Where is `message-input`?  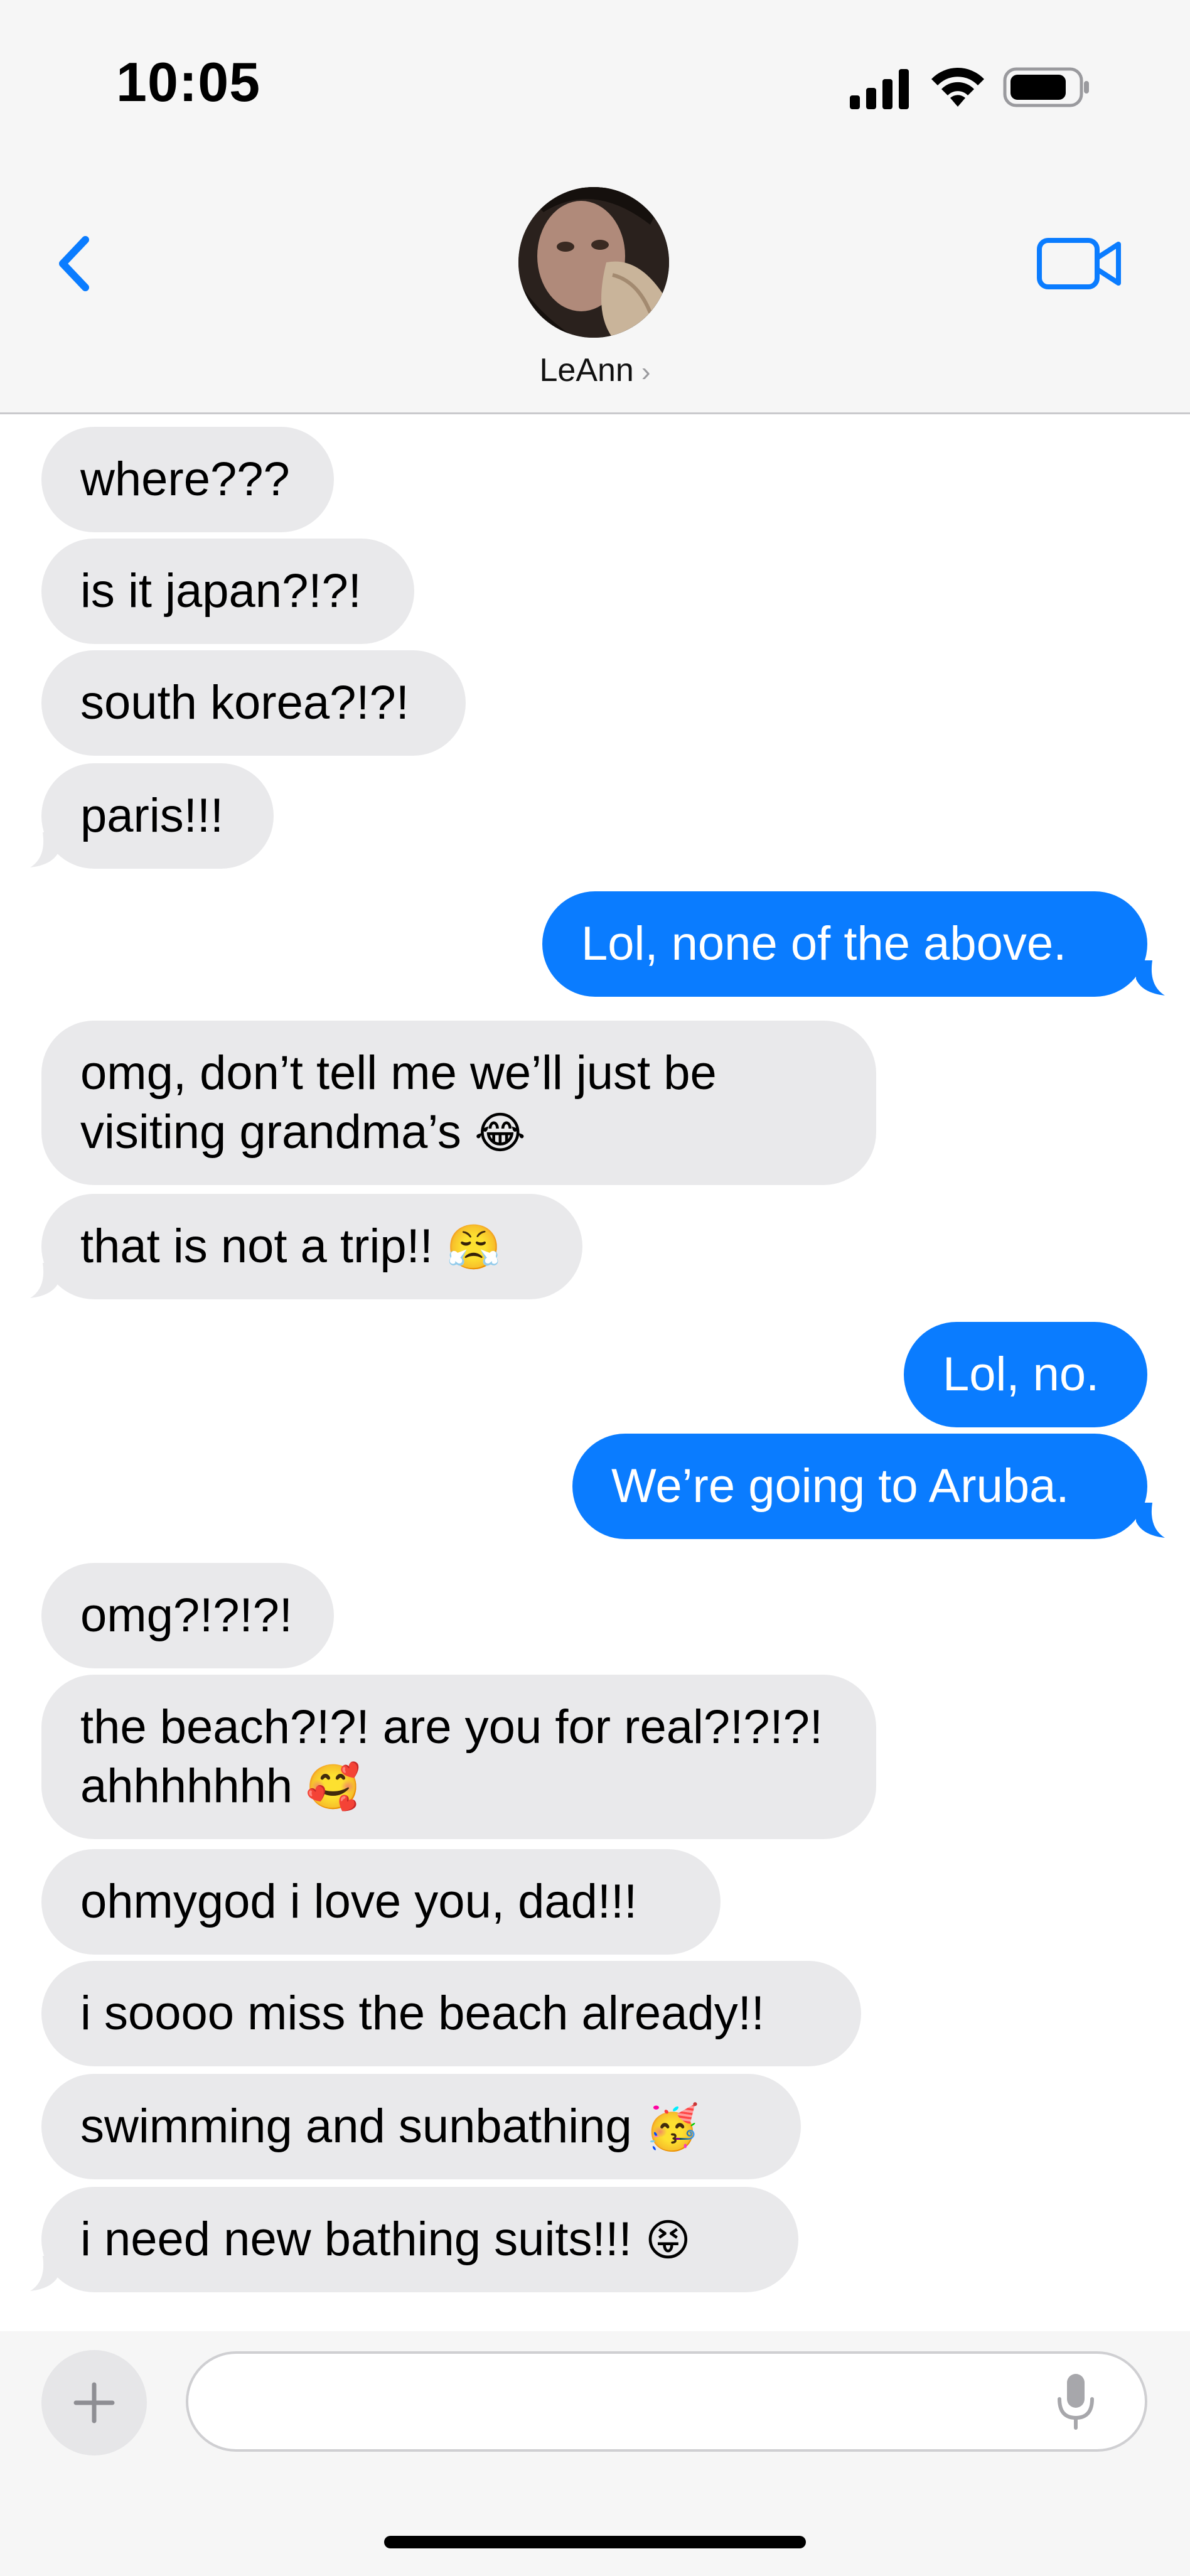
message-input is located at coordinates (666, 2401).